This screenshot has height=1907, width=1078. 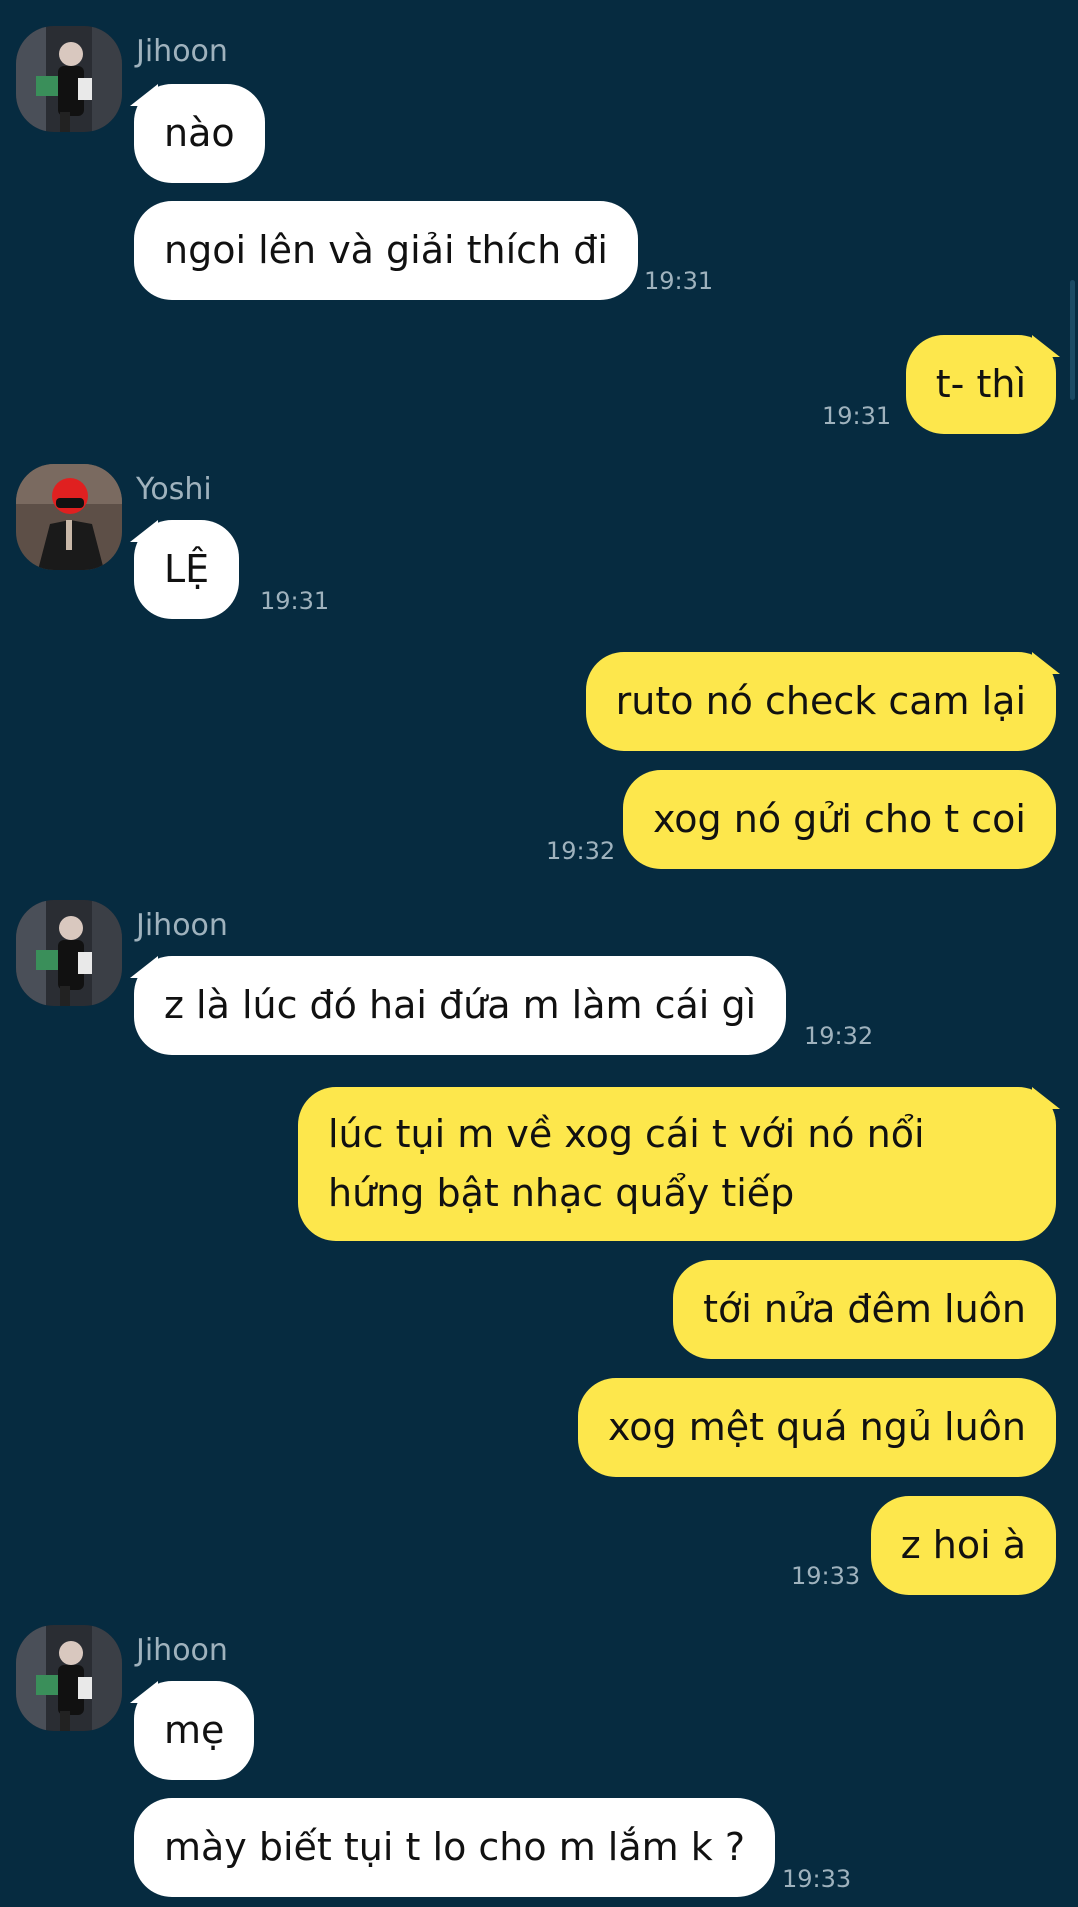 What do you see at coordinates (199, 133) in the screenshot?
I see `message-bubble: nào` at bounding box center [199, 133].